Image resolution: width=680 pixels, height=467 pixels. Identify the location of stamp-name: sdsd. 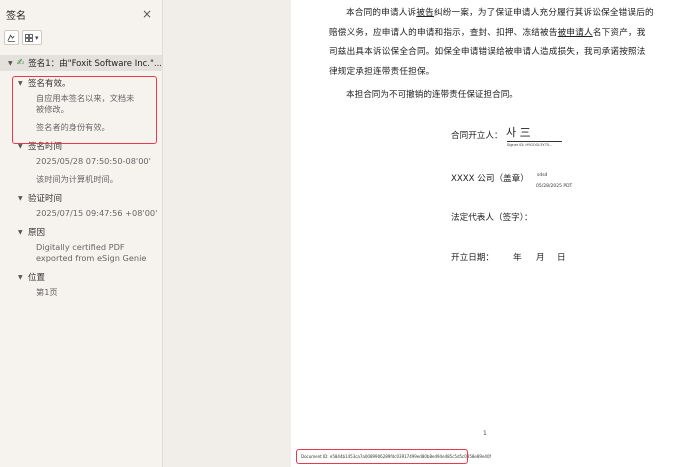
(542, 175).